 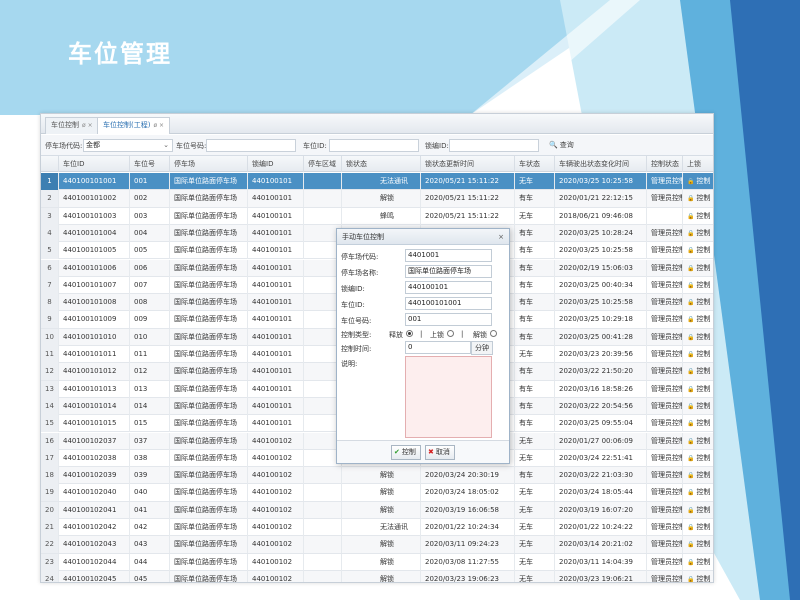 I want to click on lock-id-input, so click(x=494, y=145).